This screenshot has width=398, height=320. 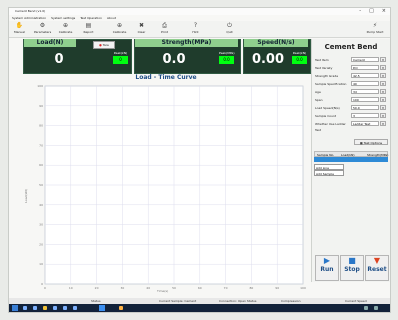 I want to click on param-row: Test Item Cement ▾, so click(x=351, y=60).